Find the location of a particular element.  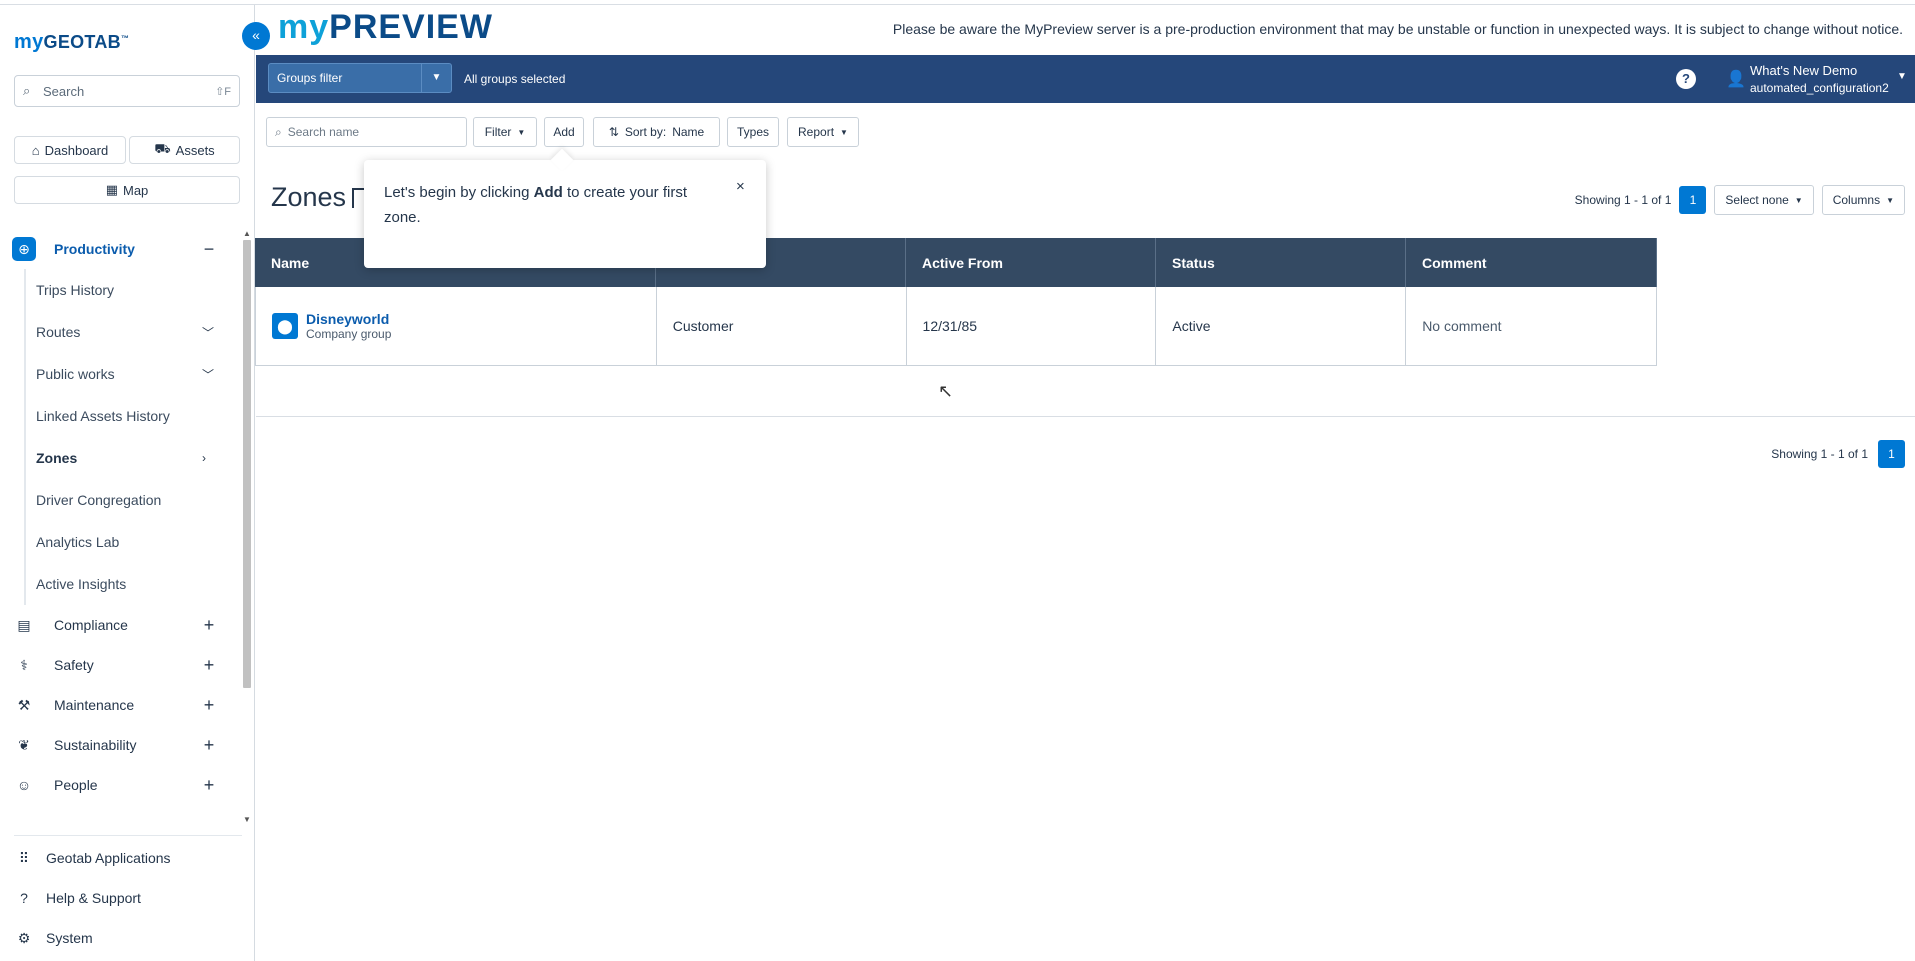

people-icon: ☺ is located at coordinates (24, 785).